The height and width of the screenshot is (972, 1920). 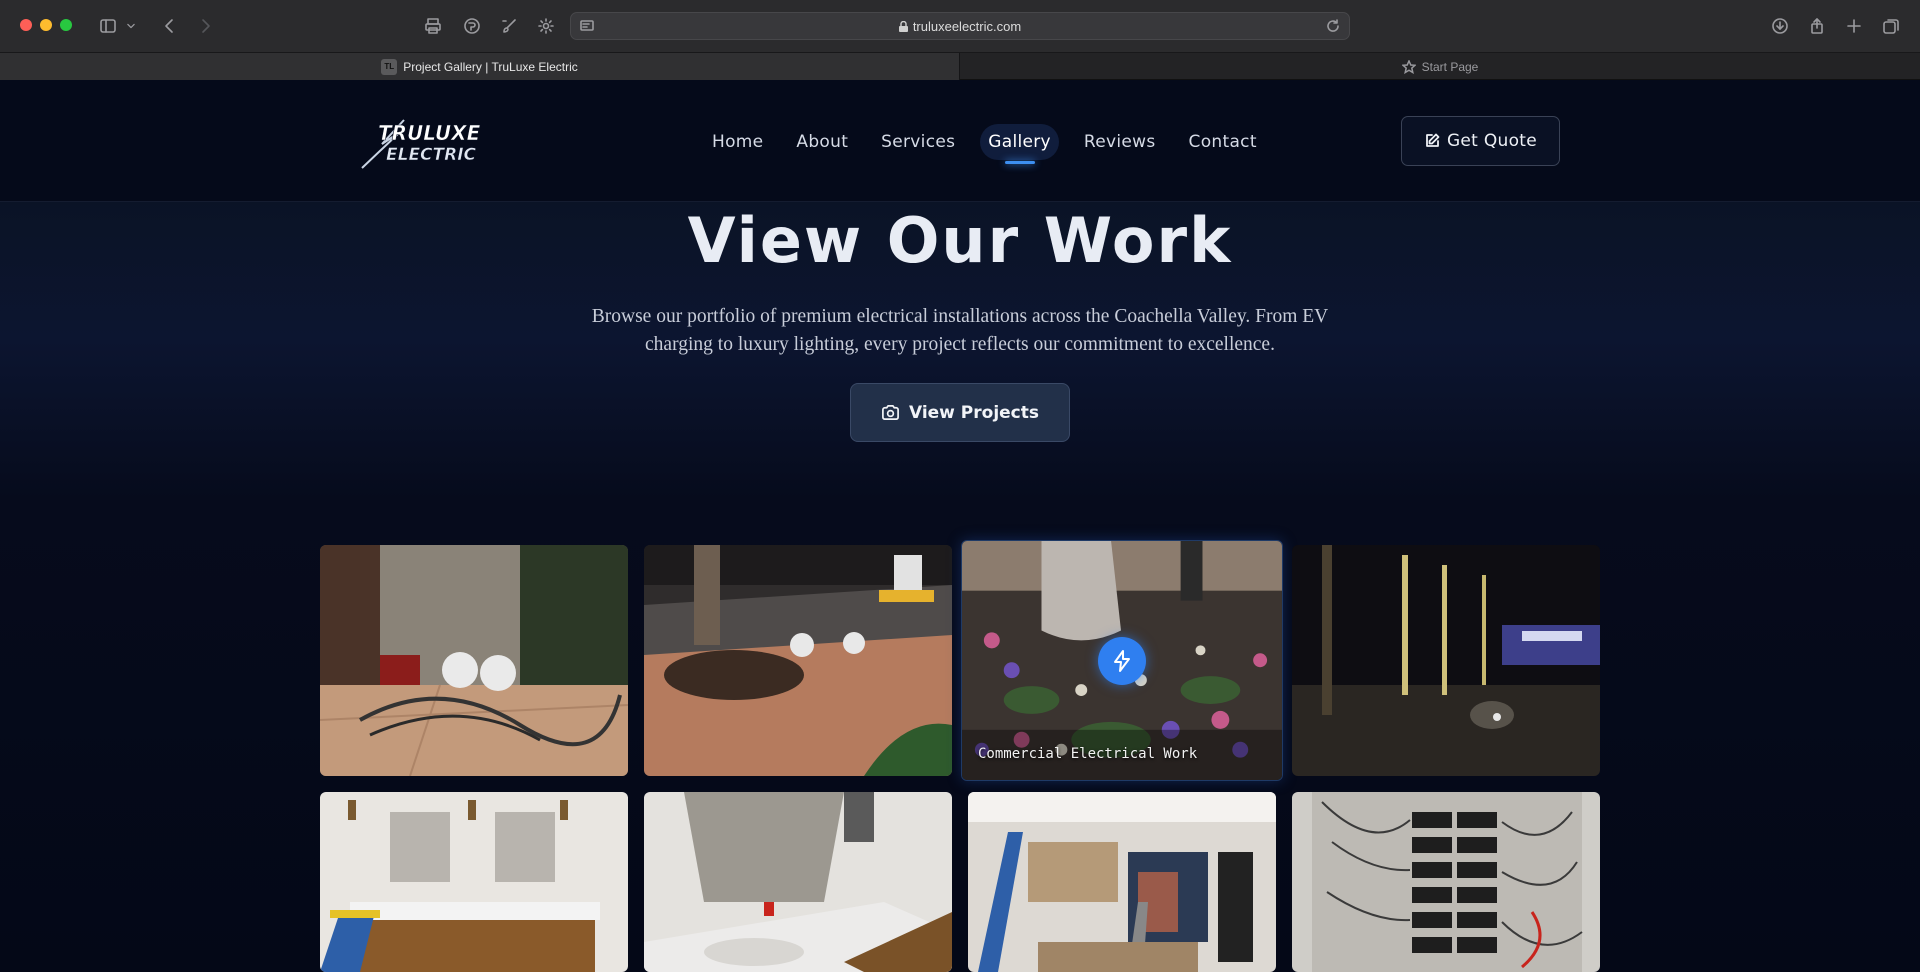 What do you see at coordinates (1120, 142) in the screenshot?
I see `nav-reviews: Reviews` at bounding box center [1120, 142].